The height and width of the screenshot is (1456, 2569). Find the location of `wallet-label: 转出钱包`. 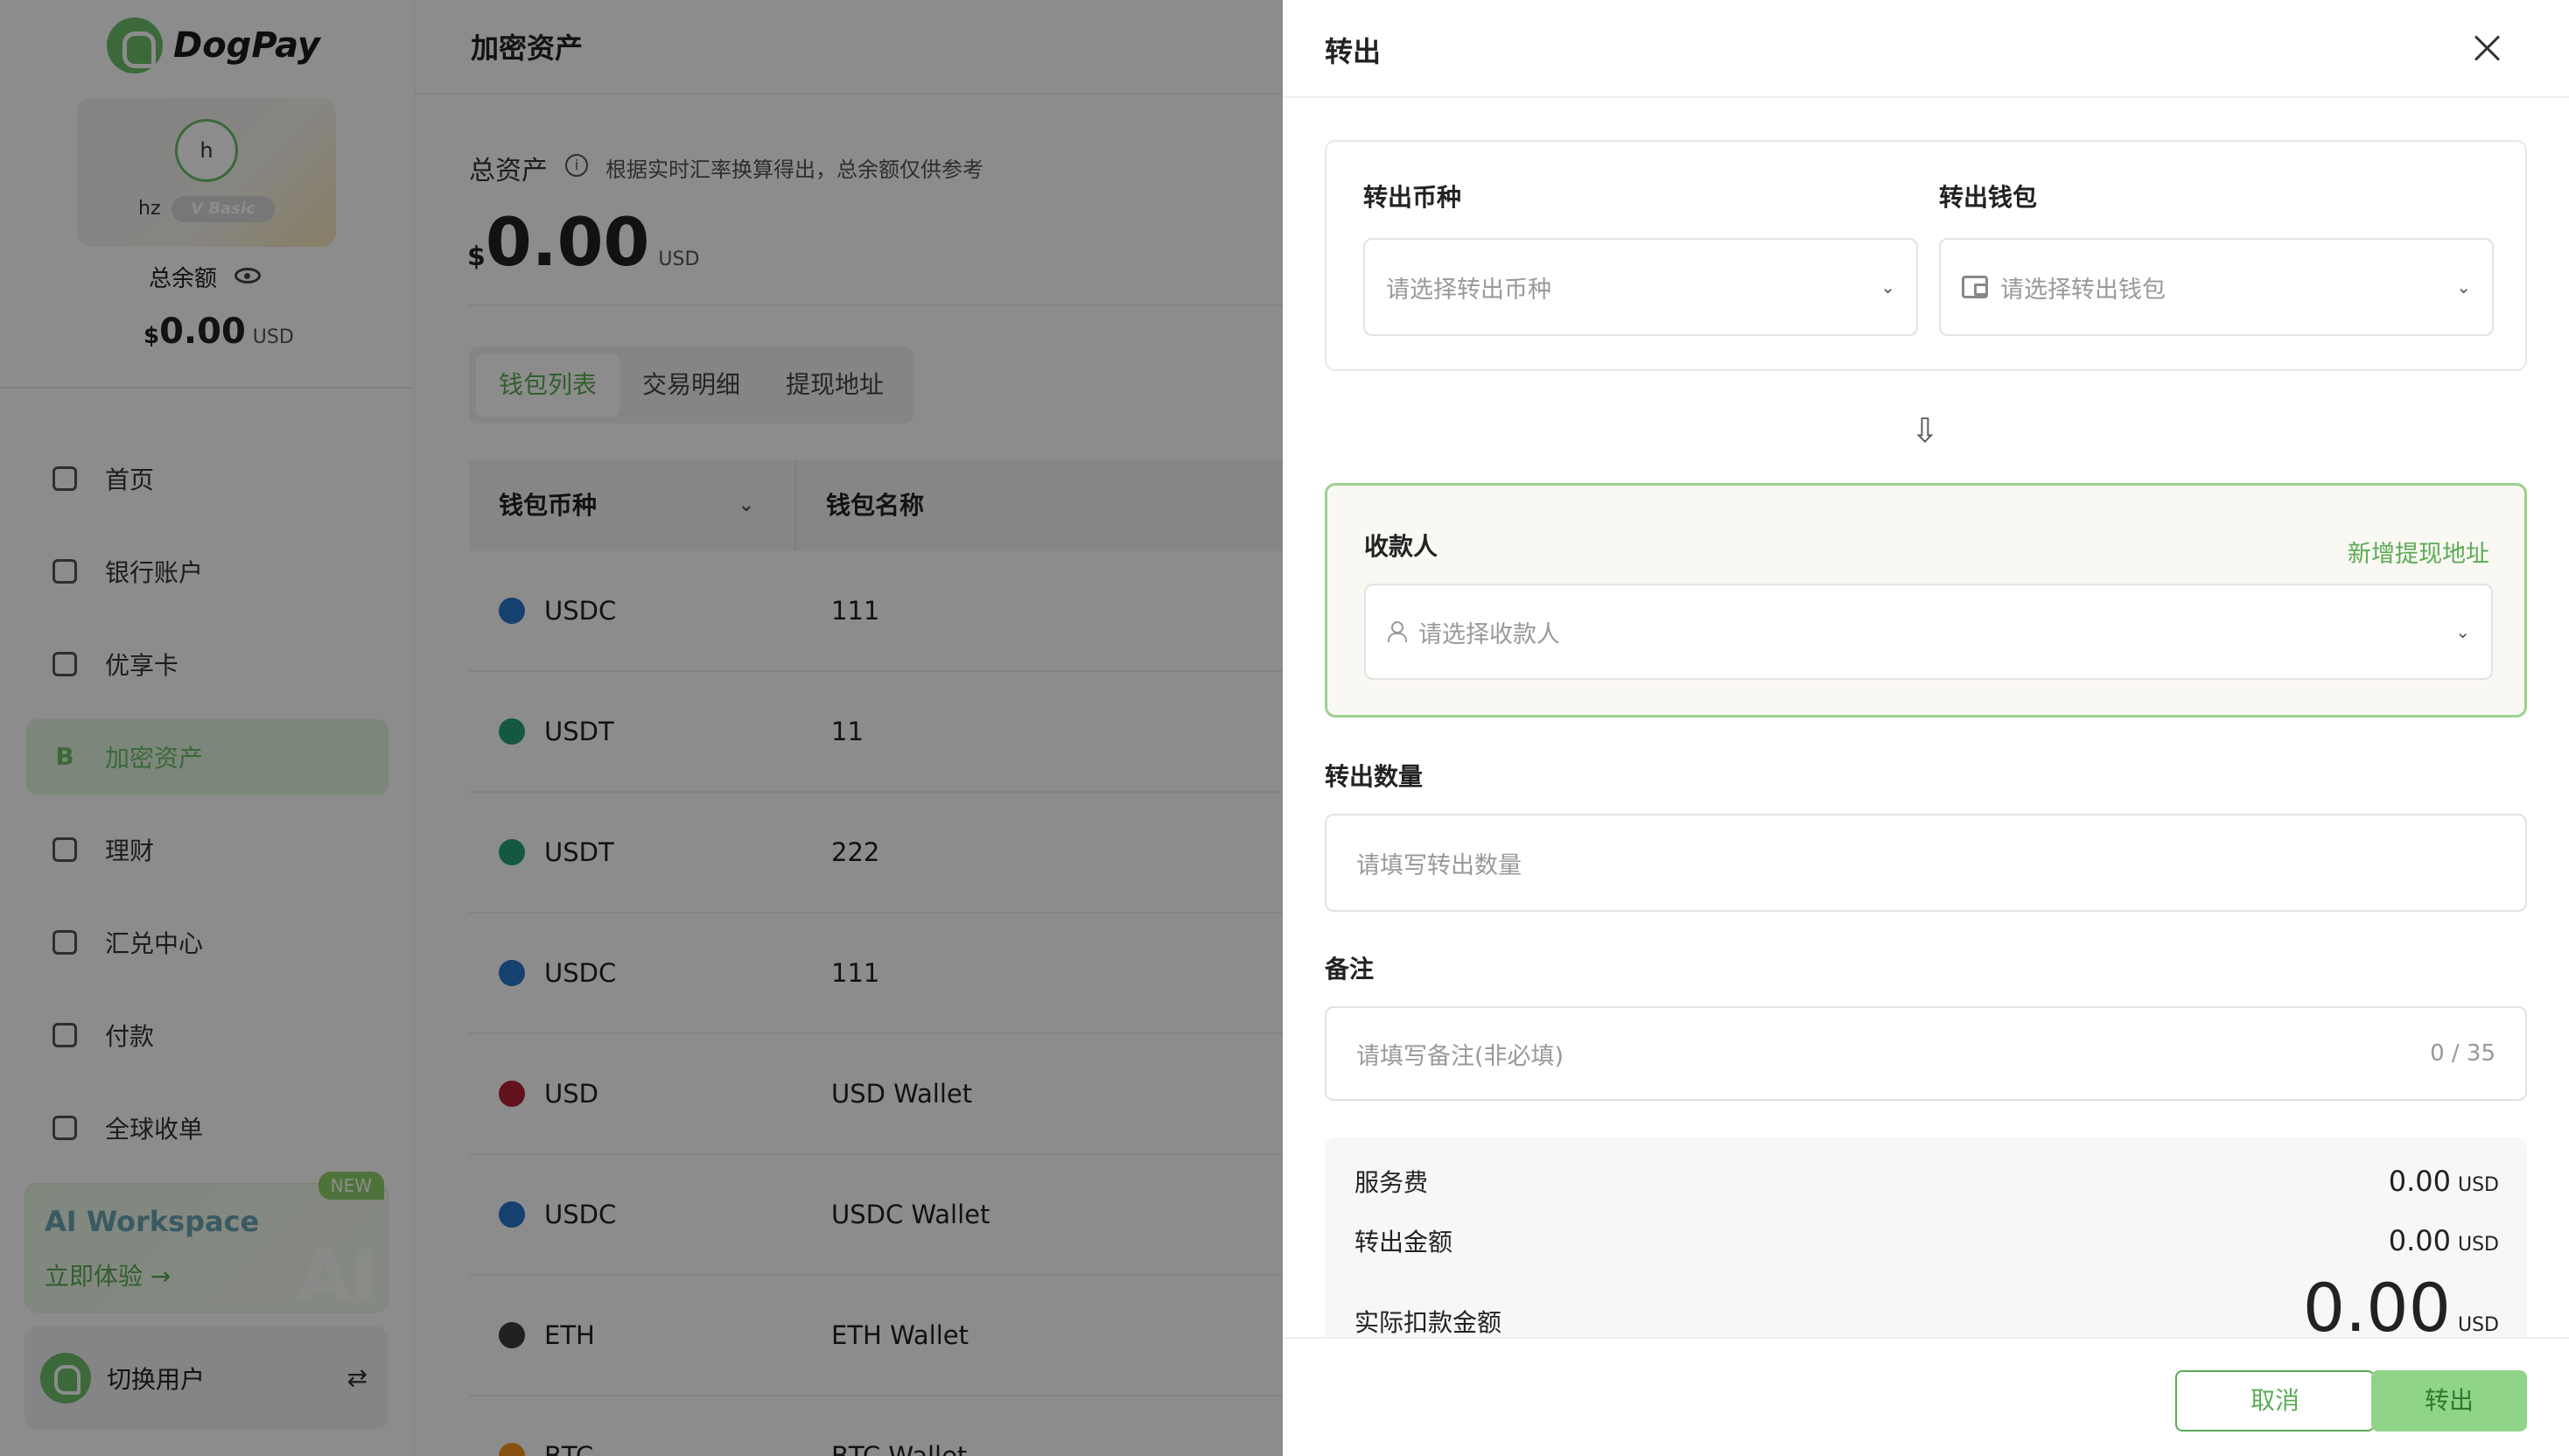

wallet-label: 转出钱包 is located at coordinates (1988, 197).